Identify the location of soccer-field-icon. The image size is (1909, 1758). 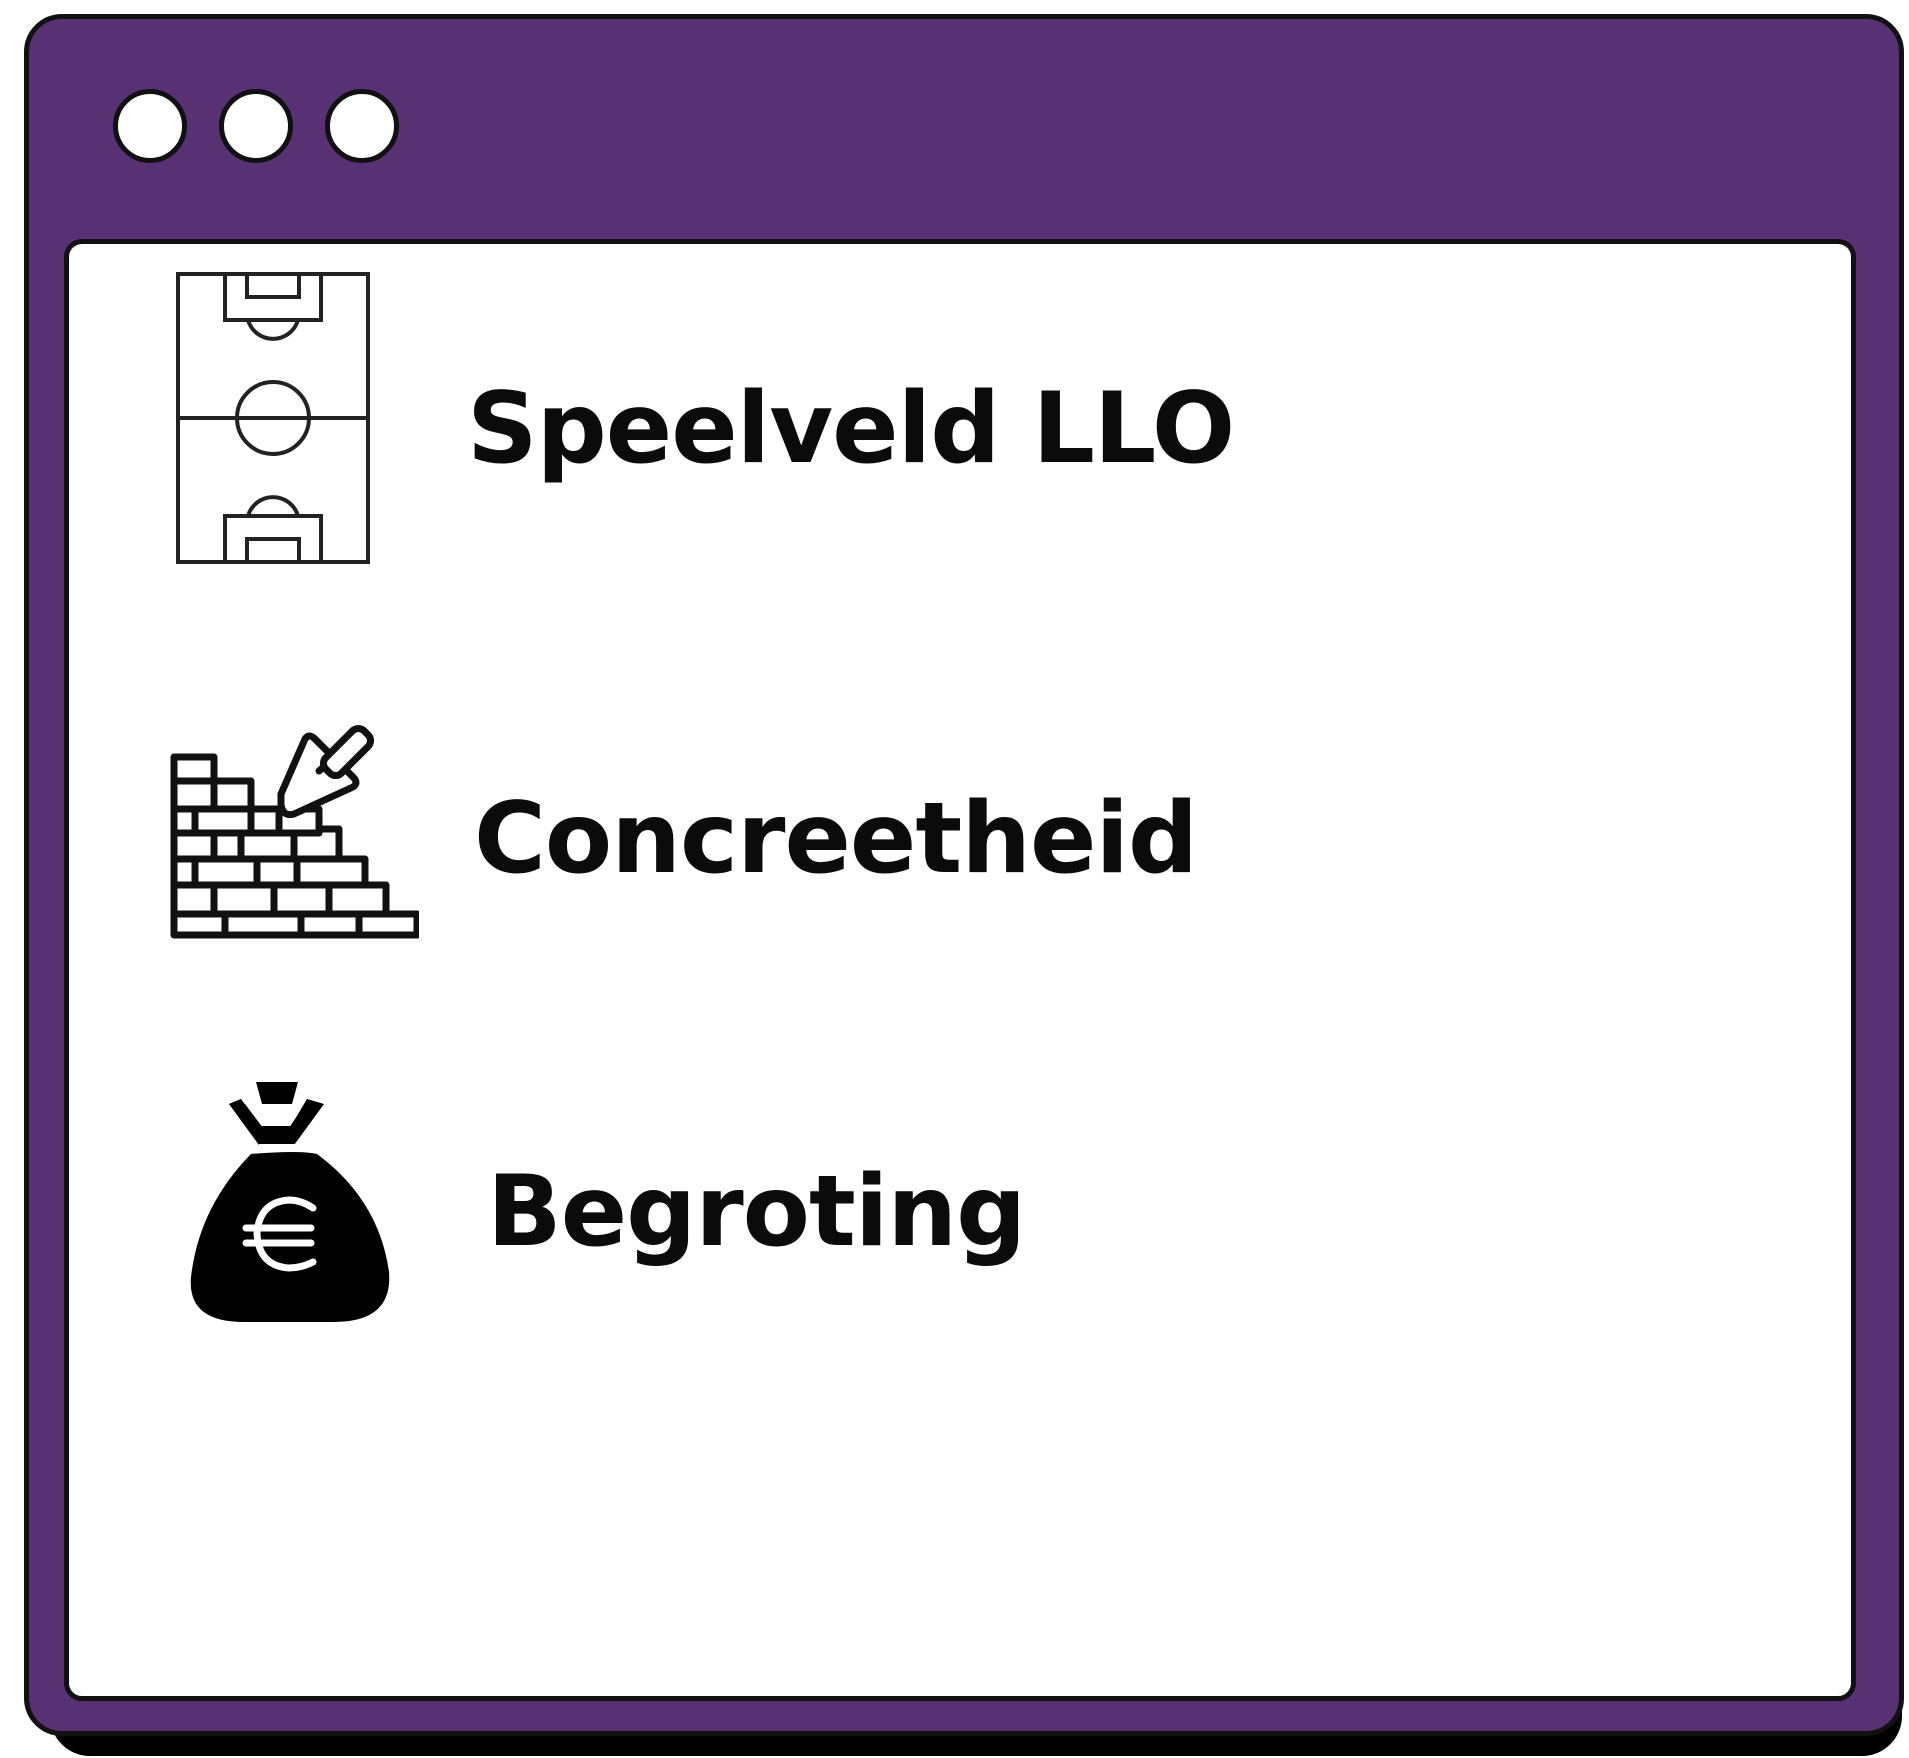
(273, 418).